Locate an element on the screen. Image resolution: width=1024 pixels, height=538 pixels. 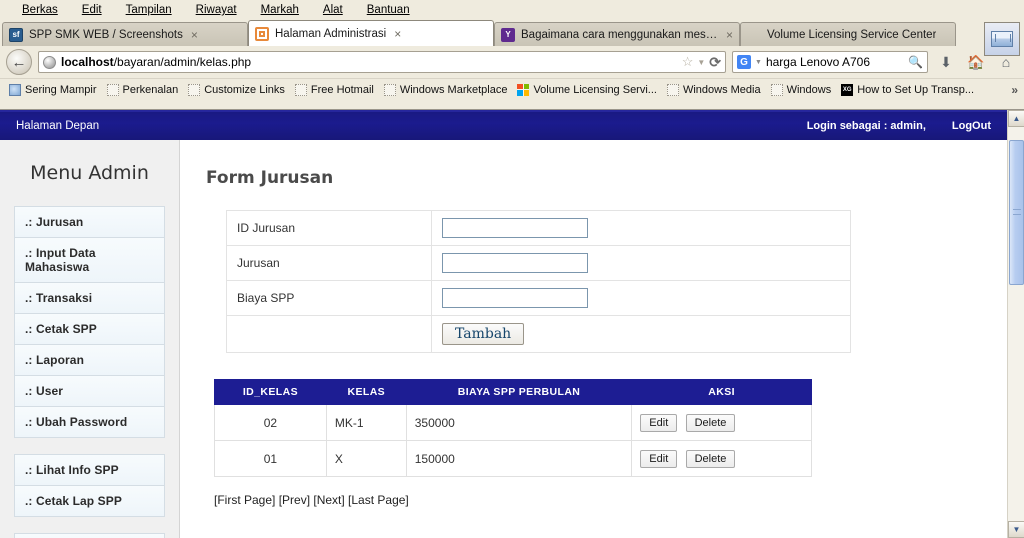
browser-tab-halaman-administrasi: Halaman Administrasi × is located at coordinates (371, 33).